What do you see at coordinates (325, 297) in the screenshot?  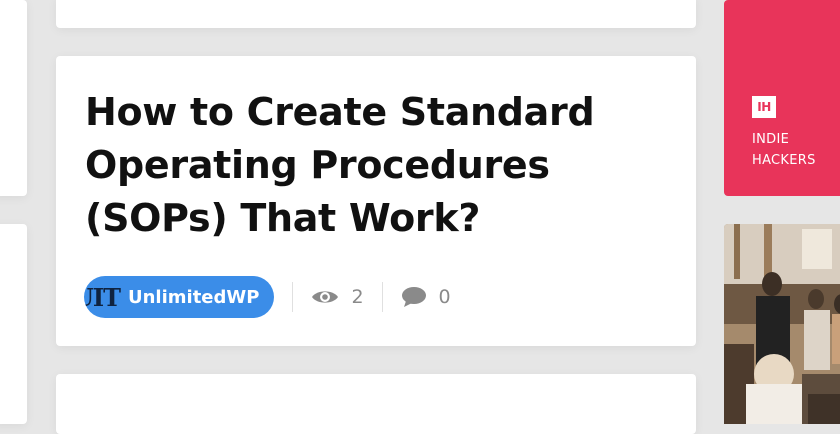 I see `eye-icon` at bounding box center [325, 297].